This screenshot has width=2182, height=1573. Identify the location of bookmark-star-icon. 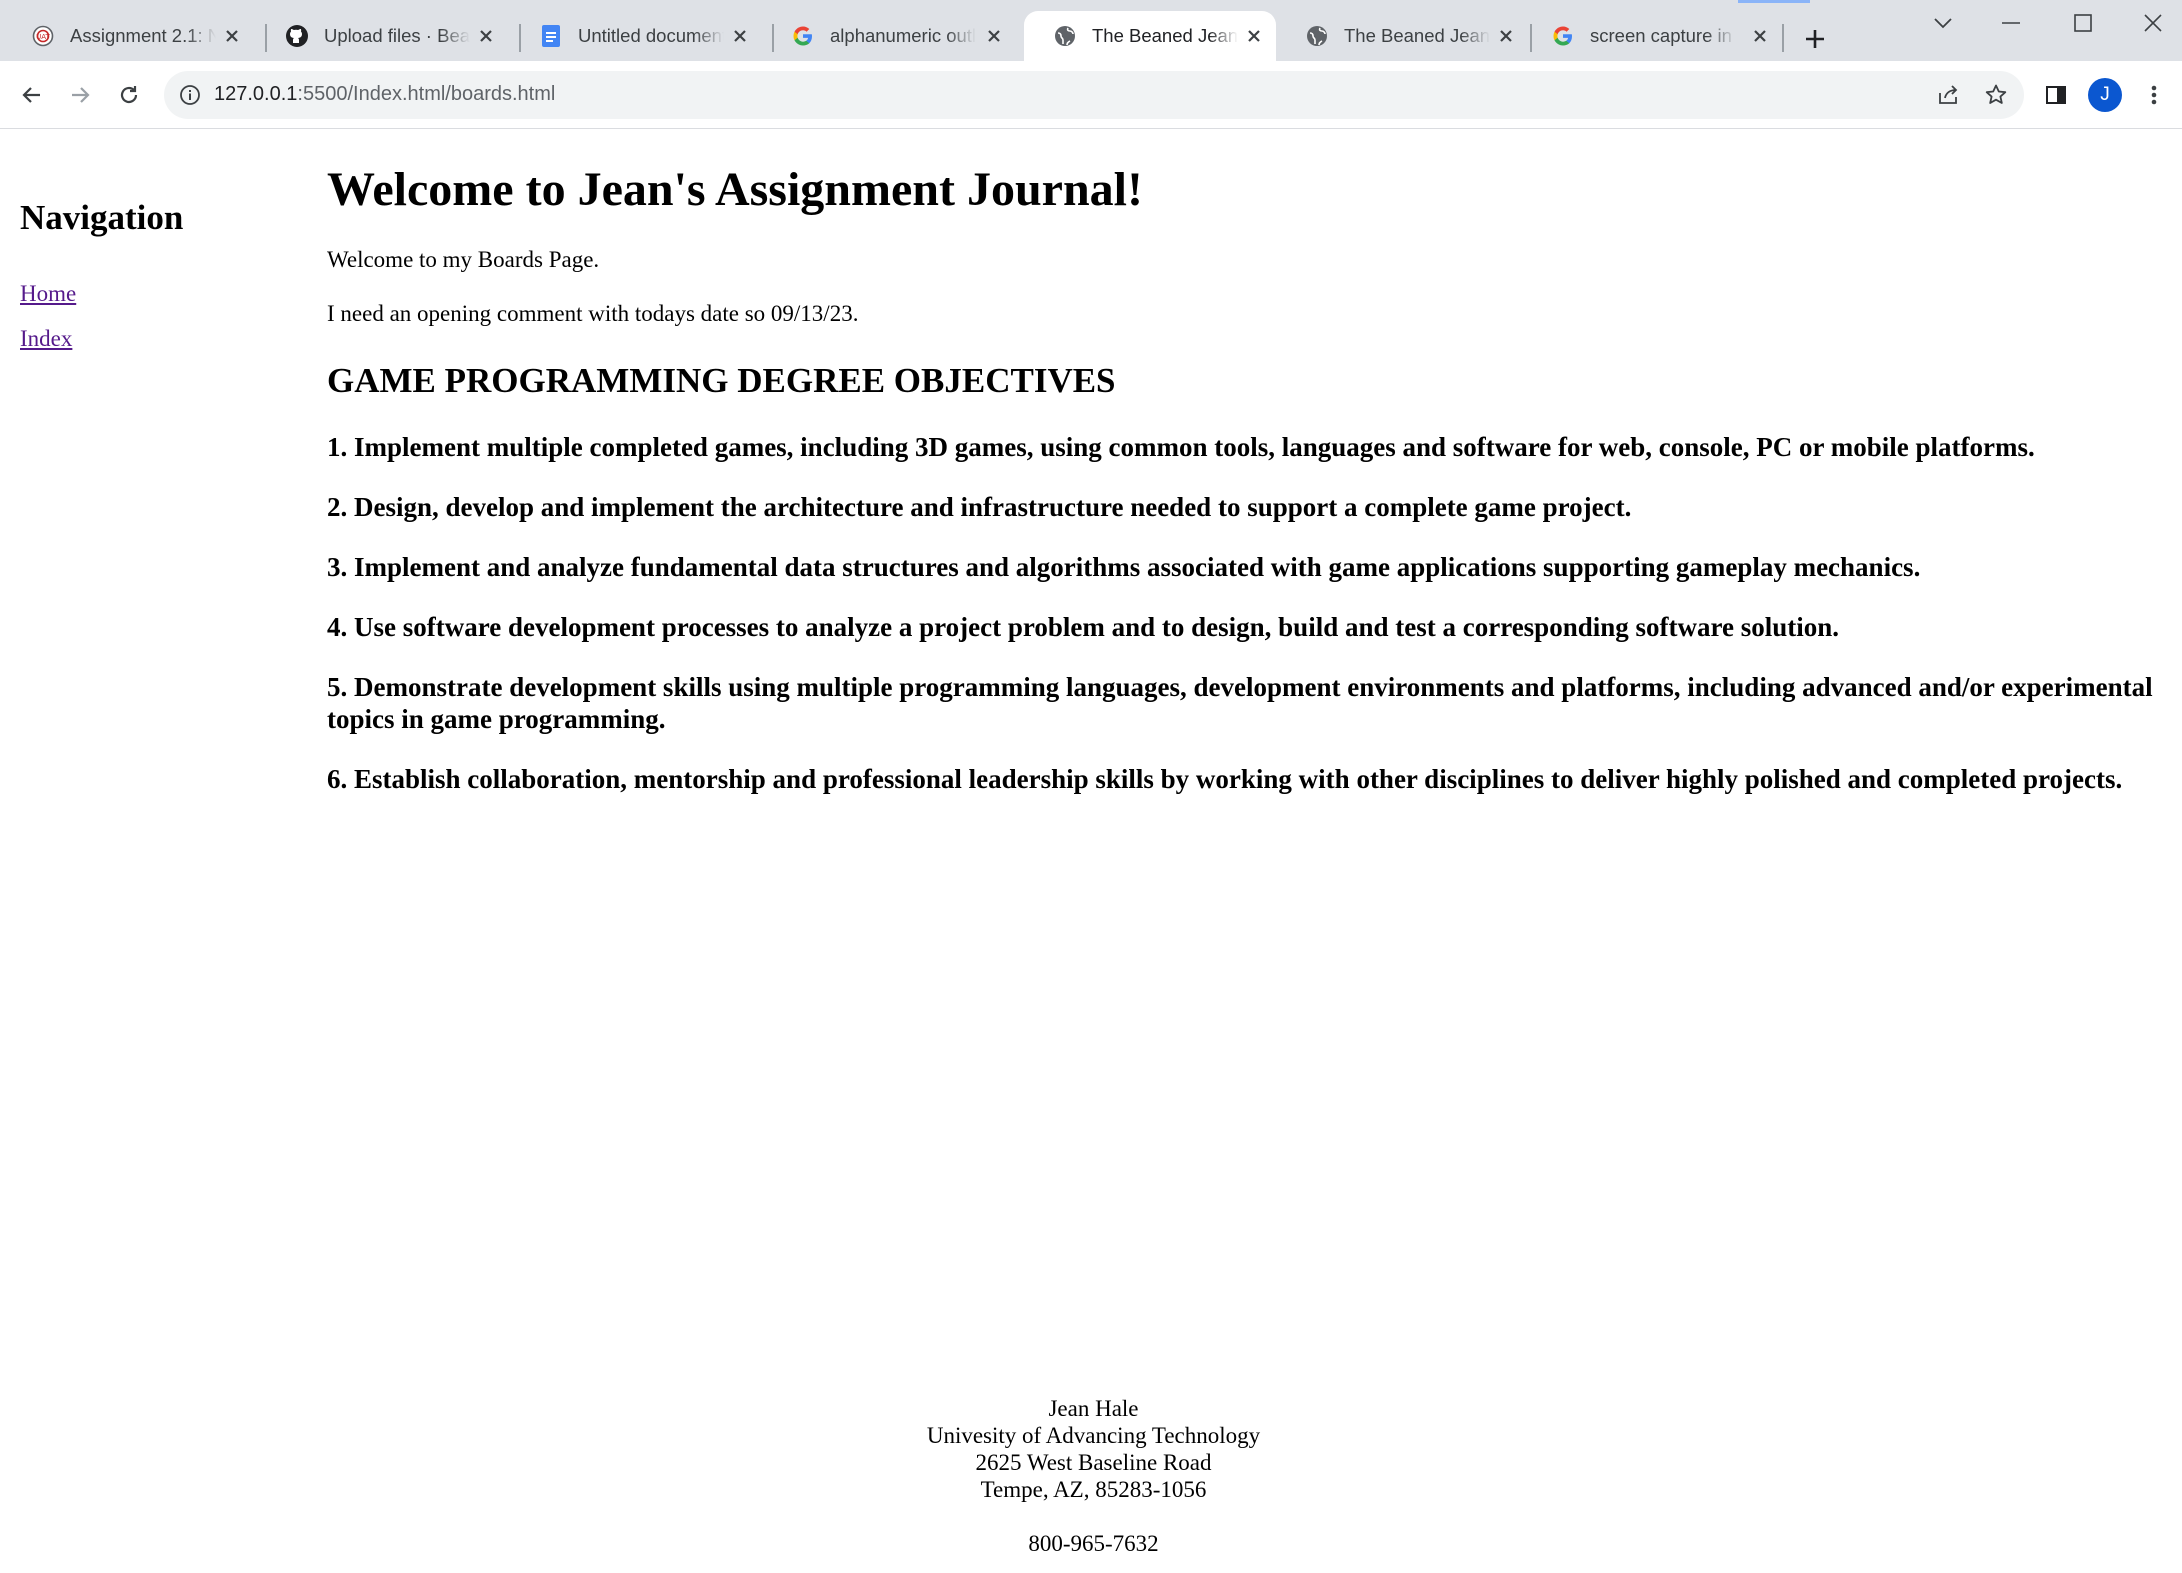
(1996, 95).